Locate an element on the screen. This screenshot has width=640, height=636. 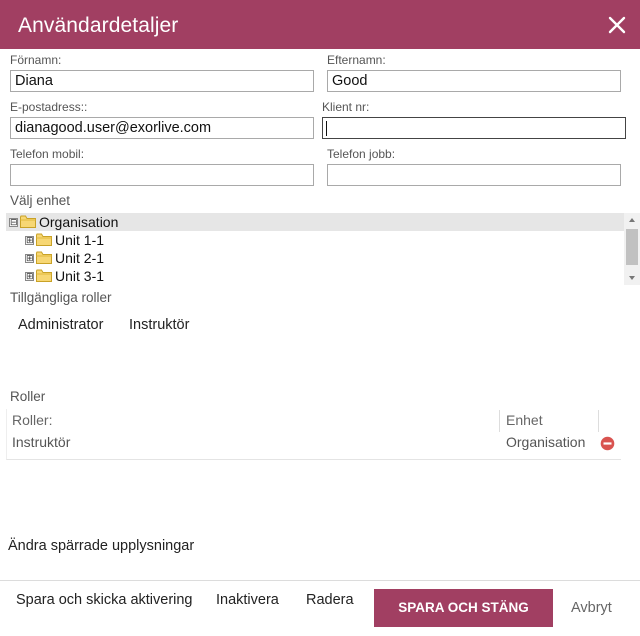
role-cell: Instruktör is located at coordinates (41, 442).